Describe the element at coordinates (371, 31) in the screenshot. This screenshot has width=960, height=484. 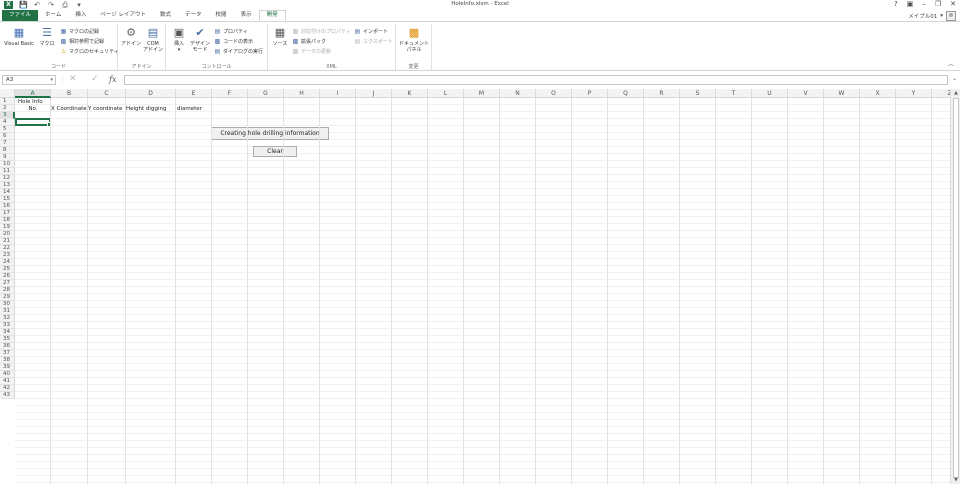
I see `import-button: ▤ インポート` at that location.